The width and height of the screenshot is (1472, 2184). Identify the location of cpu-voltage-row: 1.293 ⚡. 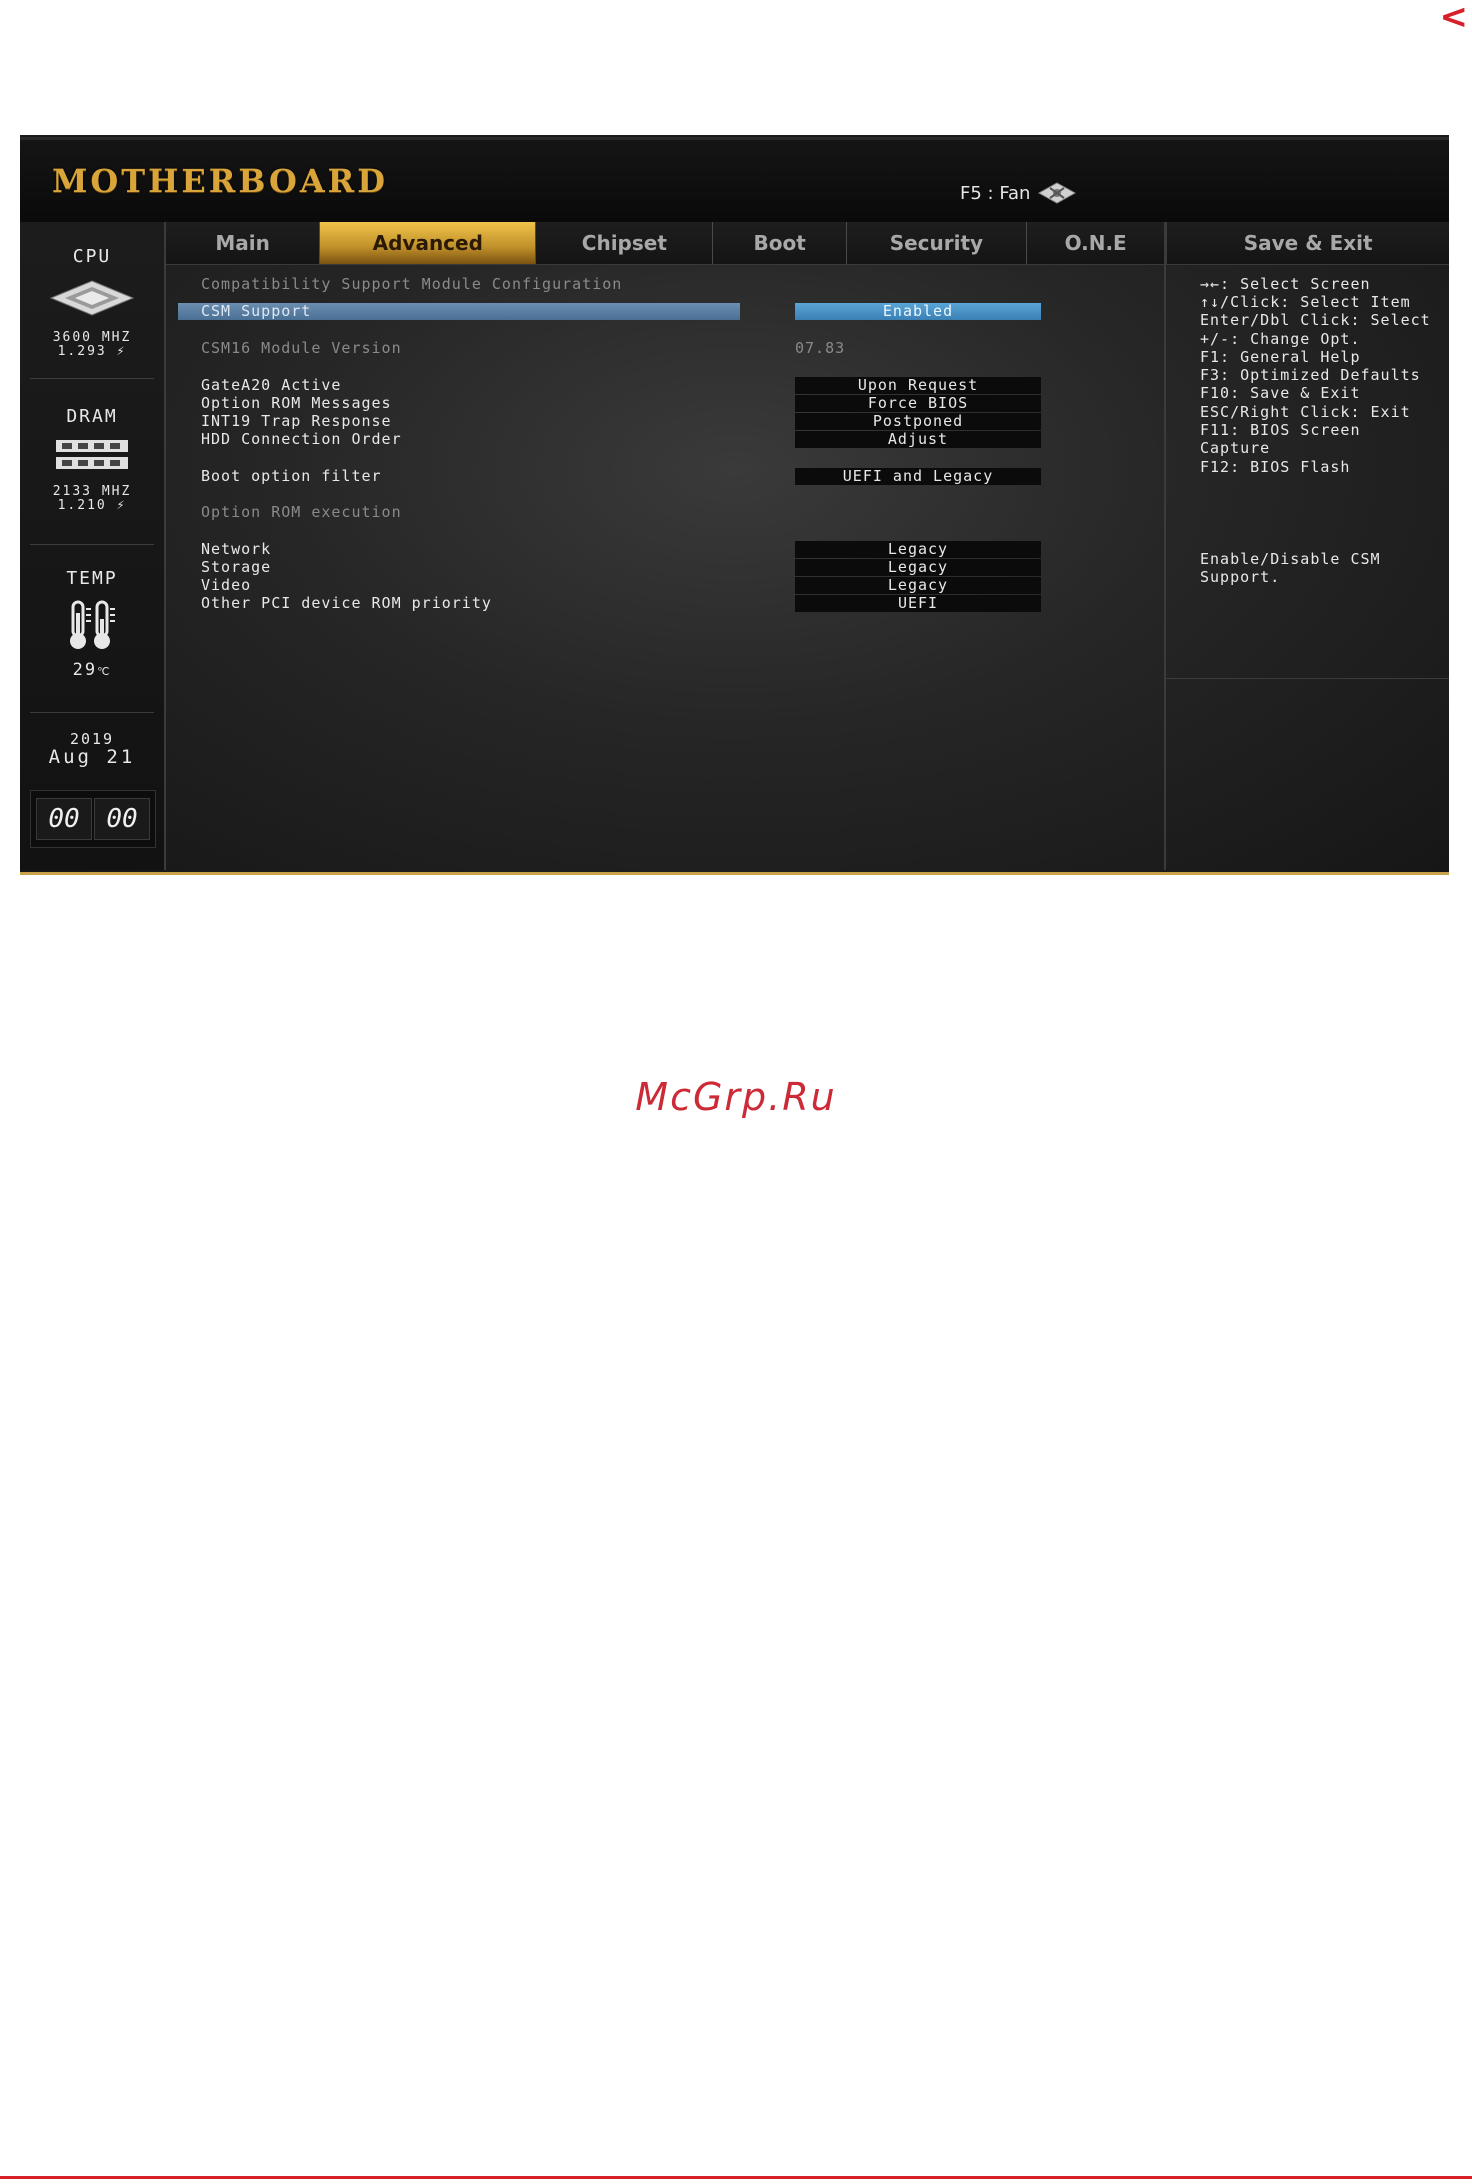
(92, 352).